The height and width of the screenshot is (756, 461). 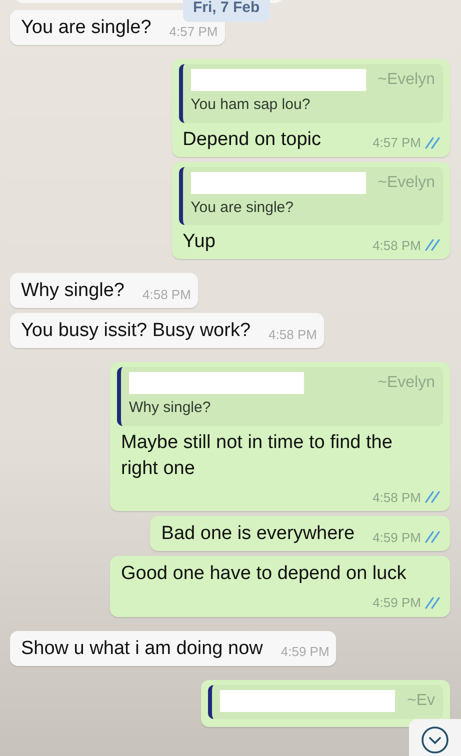 What do you see at coordinates (136, 331) in the screenshot?
I see `message-text: You busy issit? Busy work?` at bounding box center [136, 331].